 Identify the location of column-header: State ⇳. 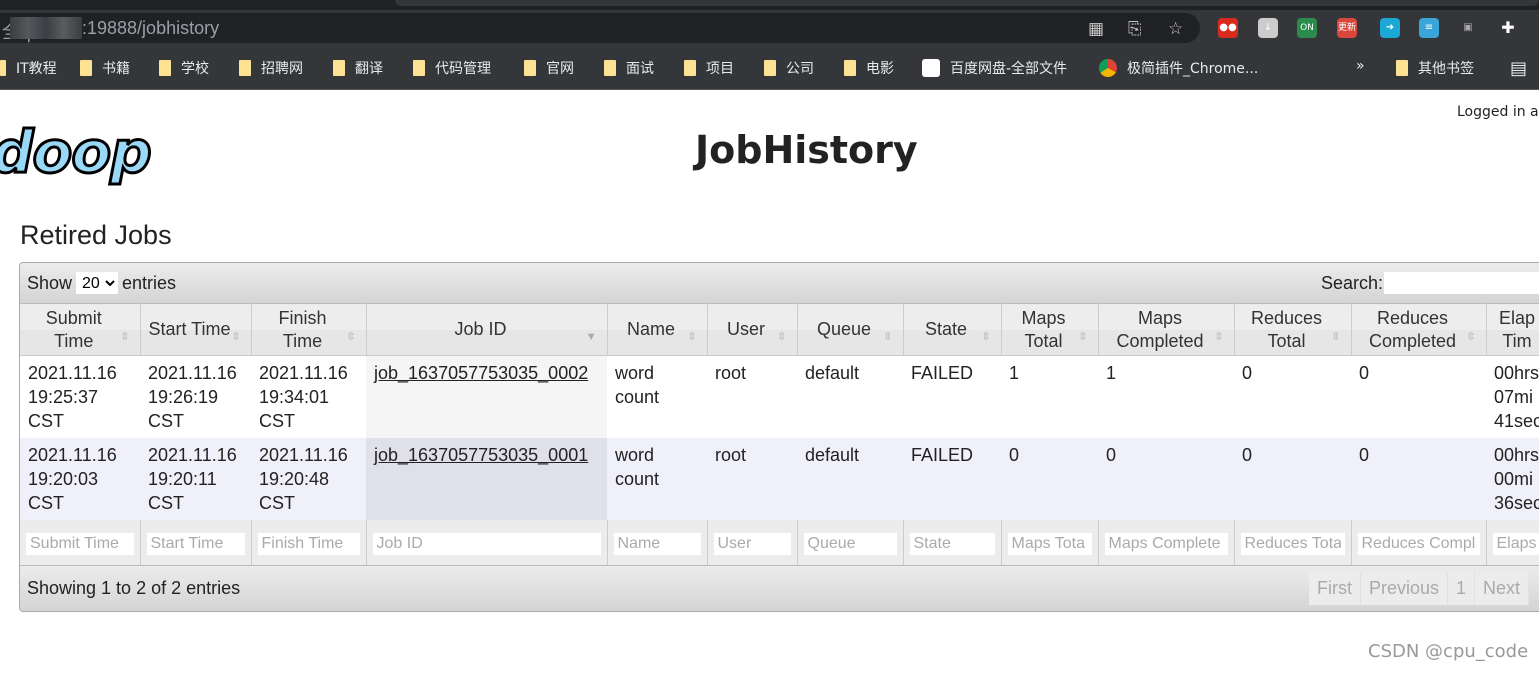
(952, 329).